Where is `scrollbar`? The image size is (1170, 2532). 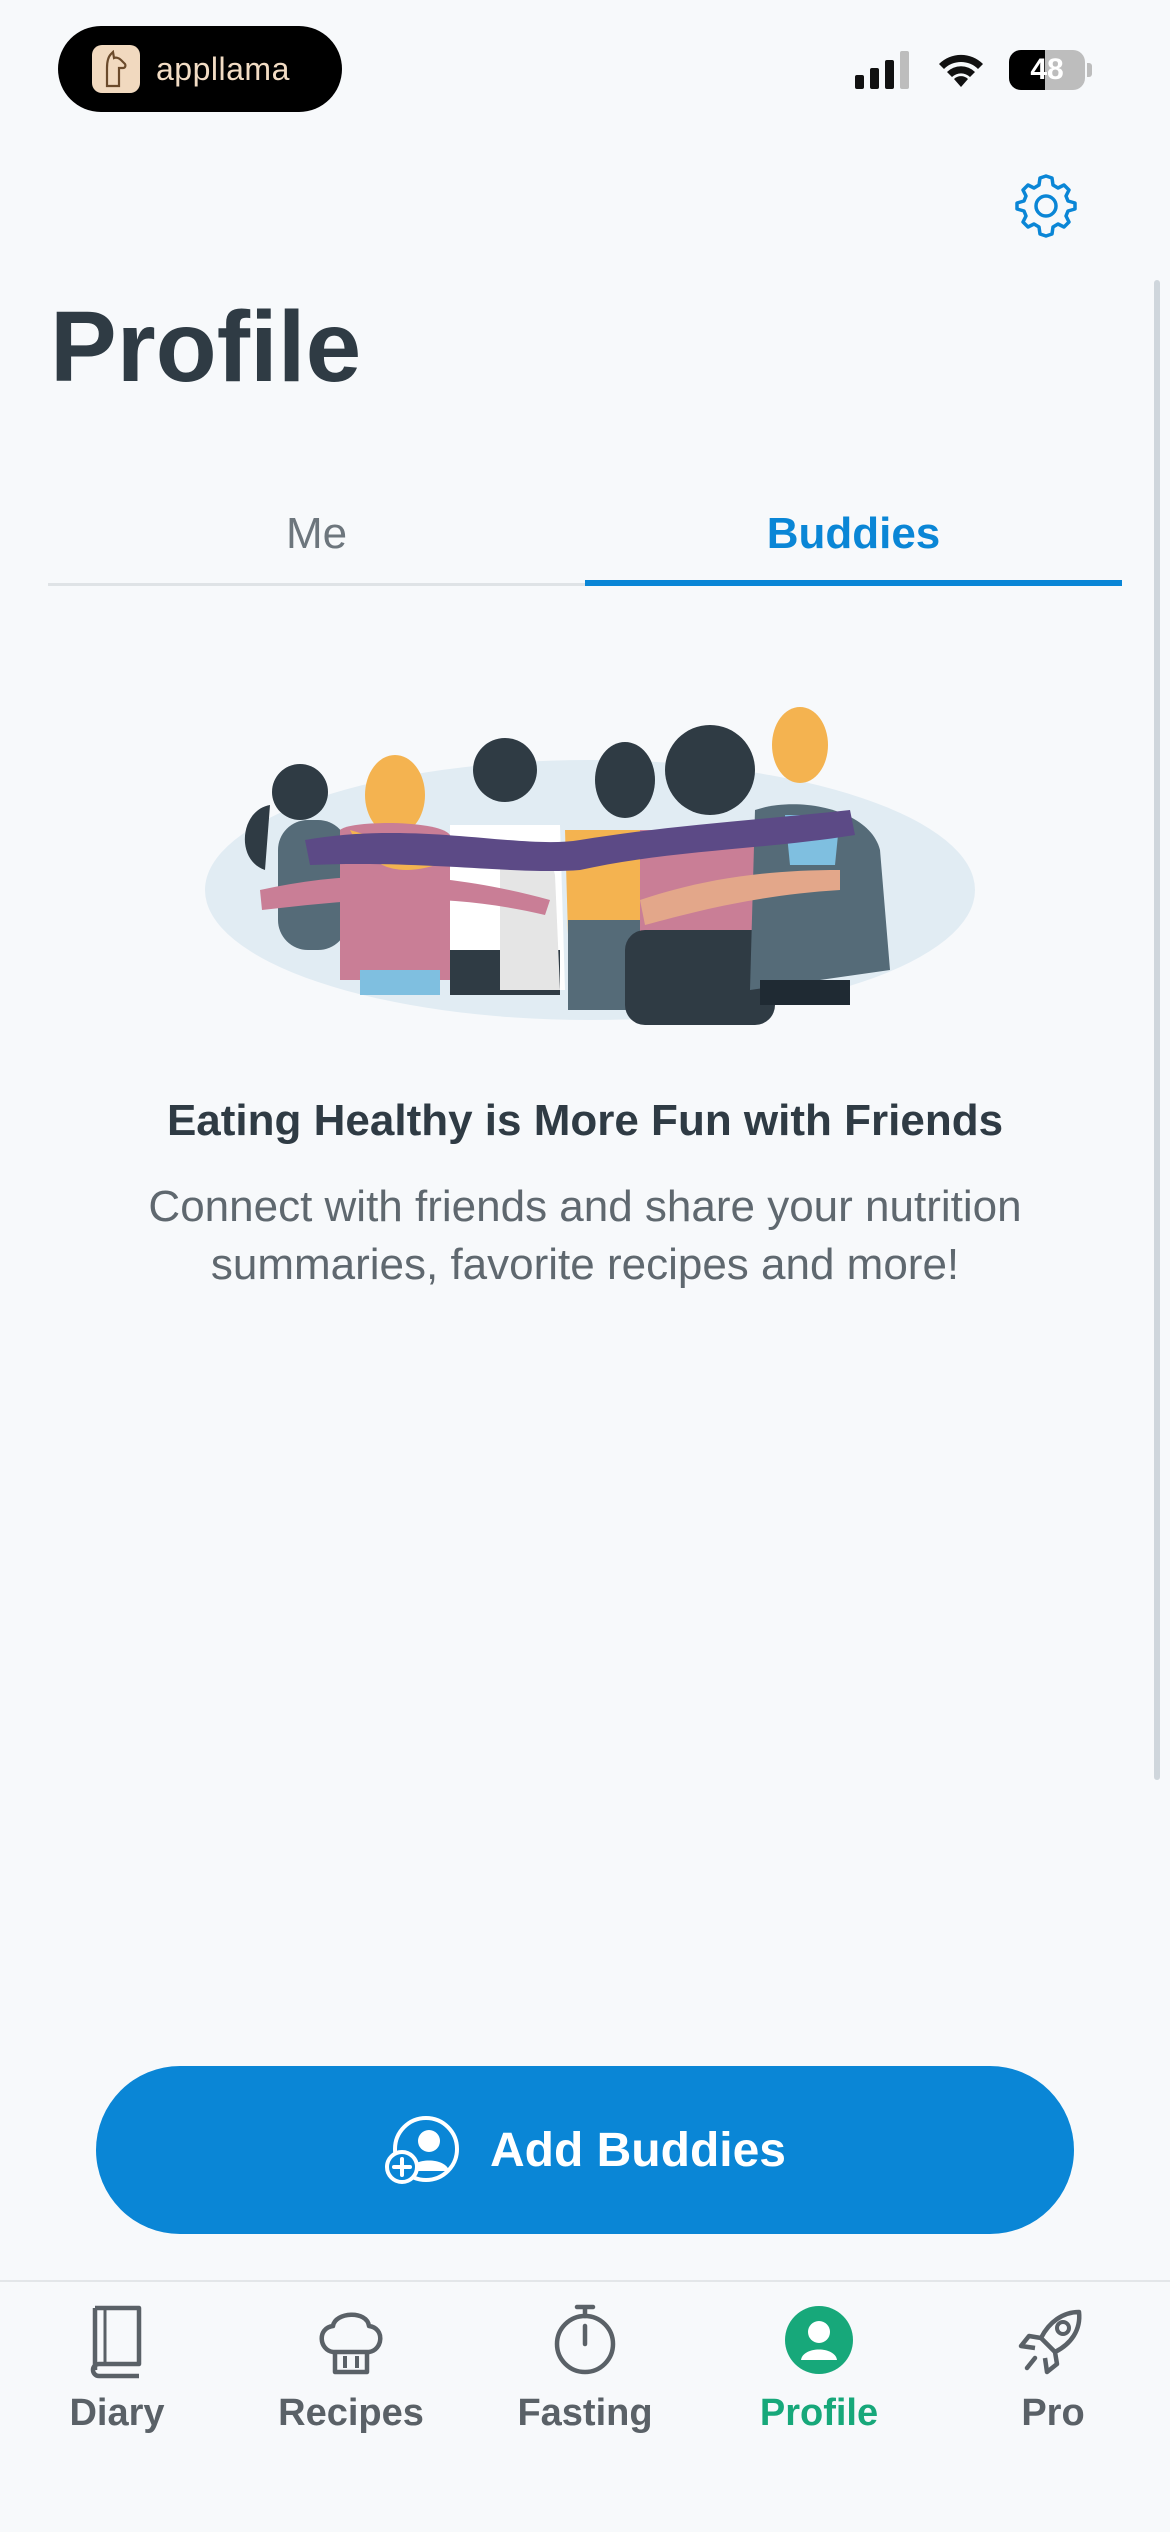
scrollbar is located at coordinates (1157, 1030).